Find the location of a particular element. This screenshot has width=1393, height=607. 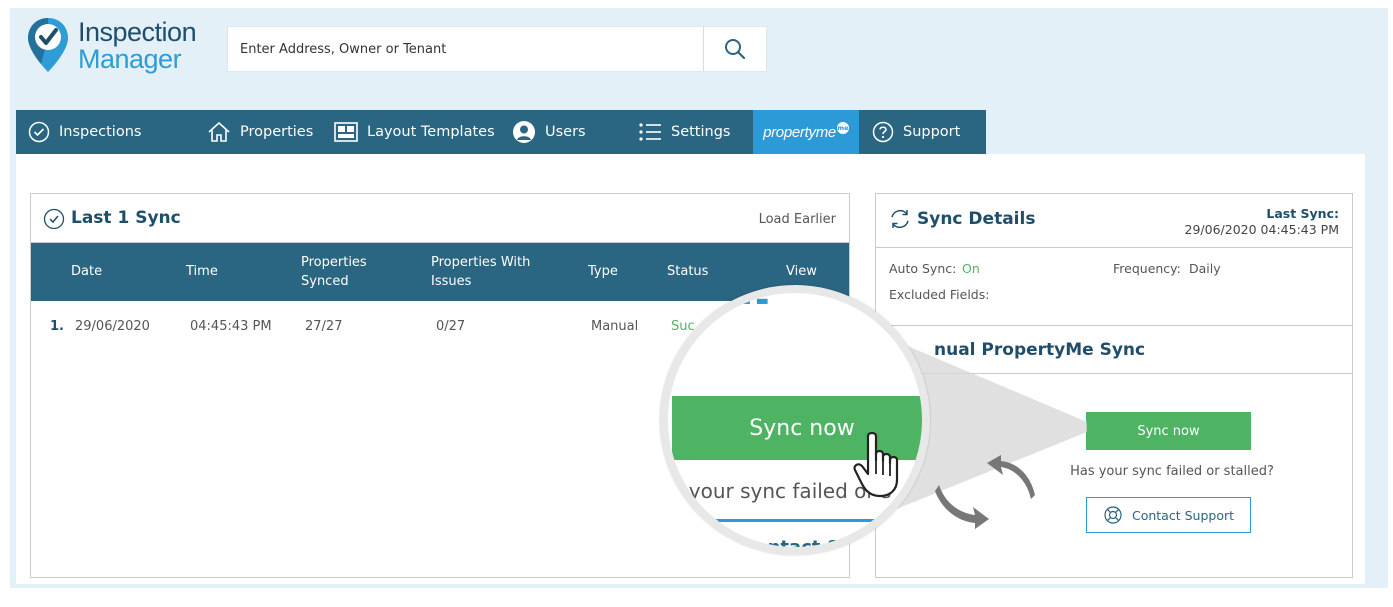

nav-properties: Properties is located at coordinates (260, 132).